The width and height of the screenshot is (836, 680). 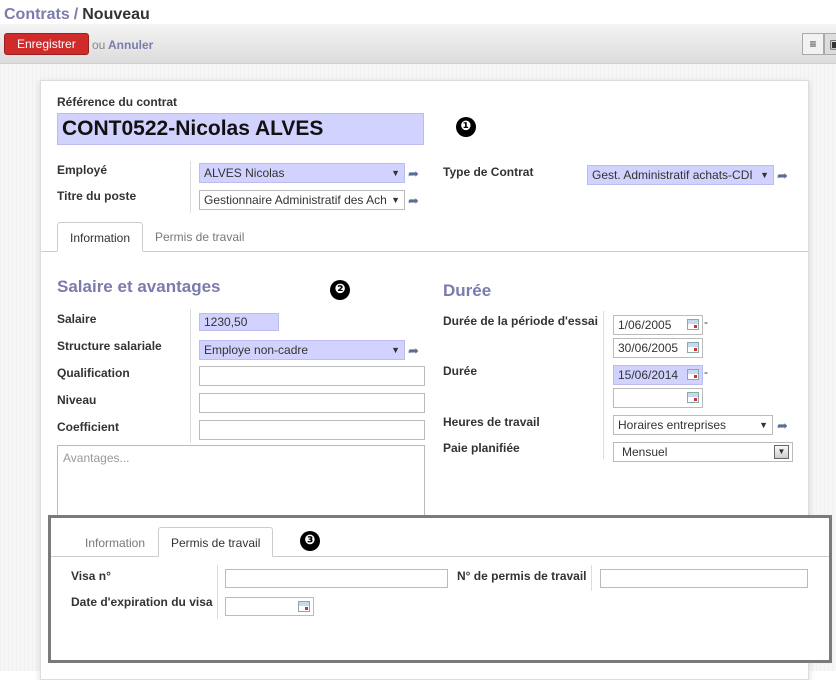 What do you see at coordinates (648, 375) in the screenshot?
I see `contract-start-value: 15/06/2014` at bounding box center [648, 375].